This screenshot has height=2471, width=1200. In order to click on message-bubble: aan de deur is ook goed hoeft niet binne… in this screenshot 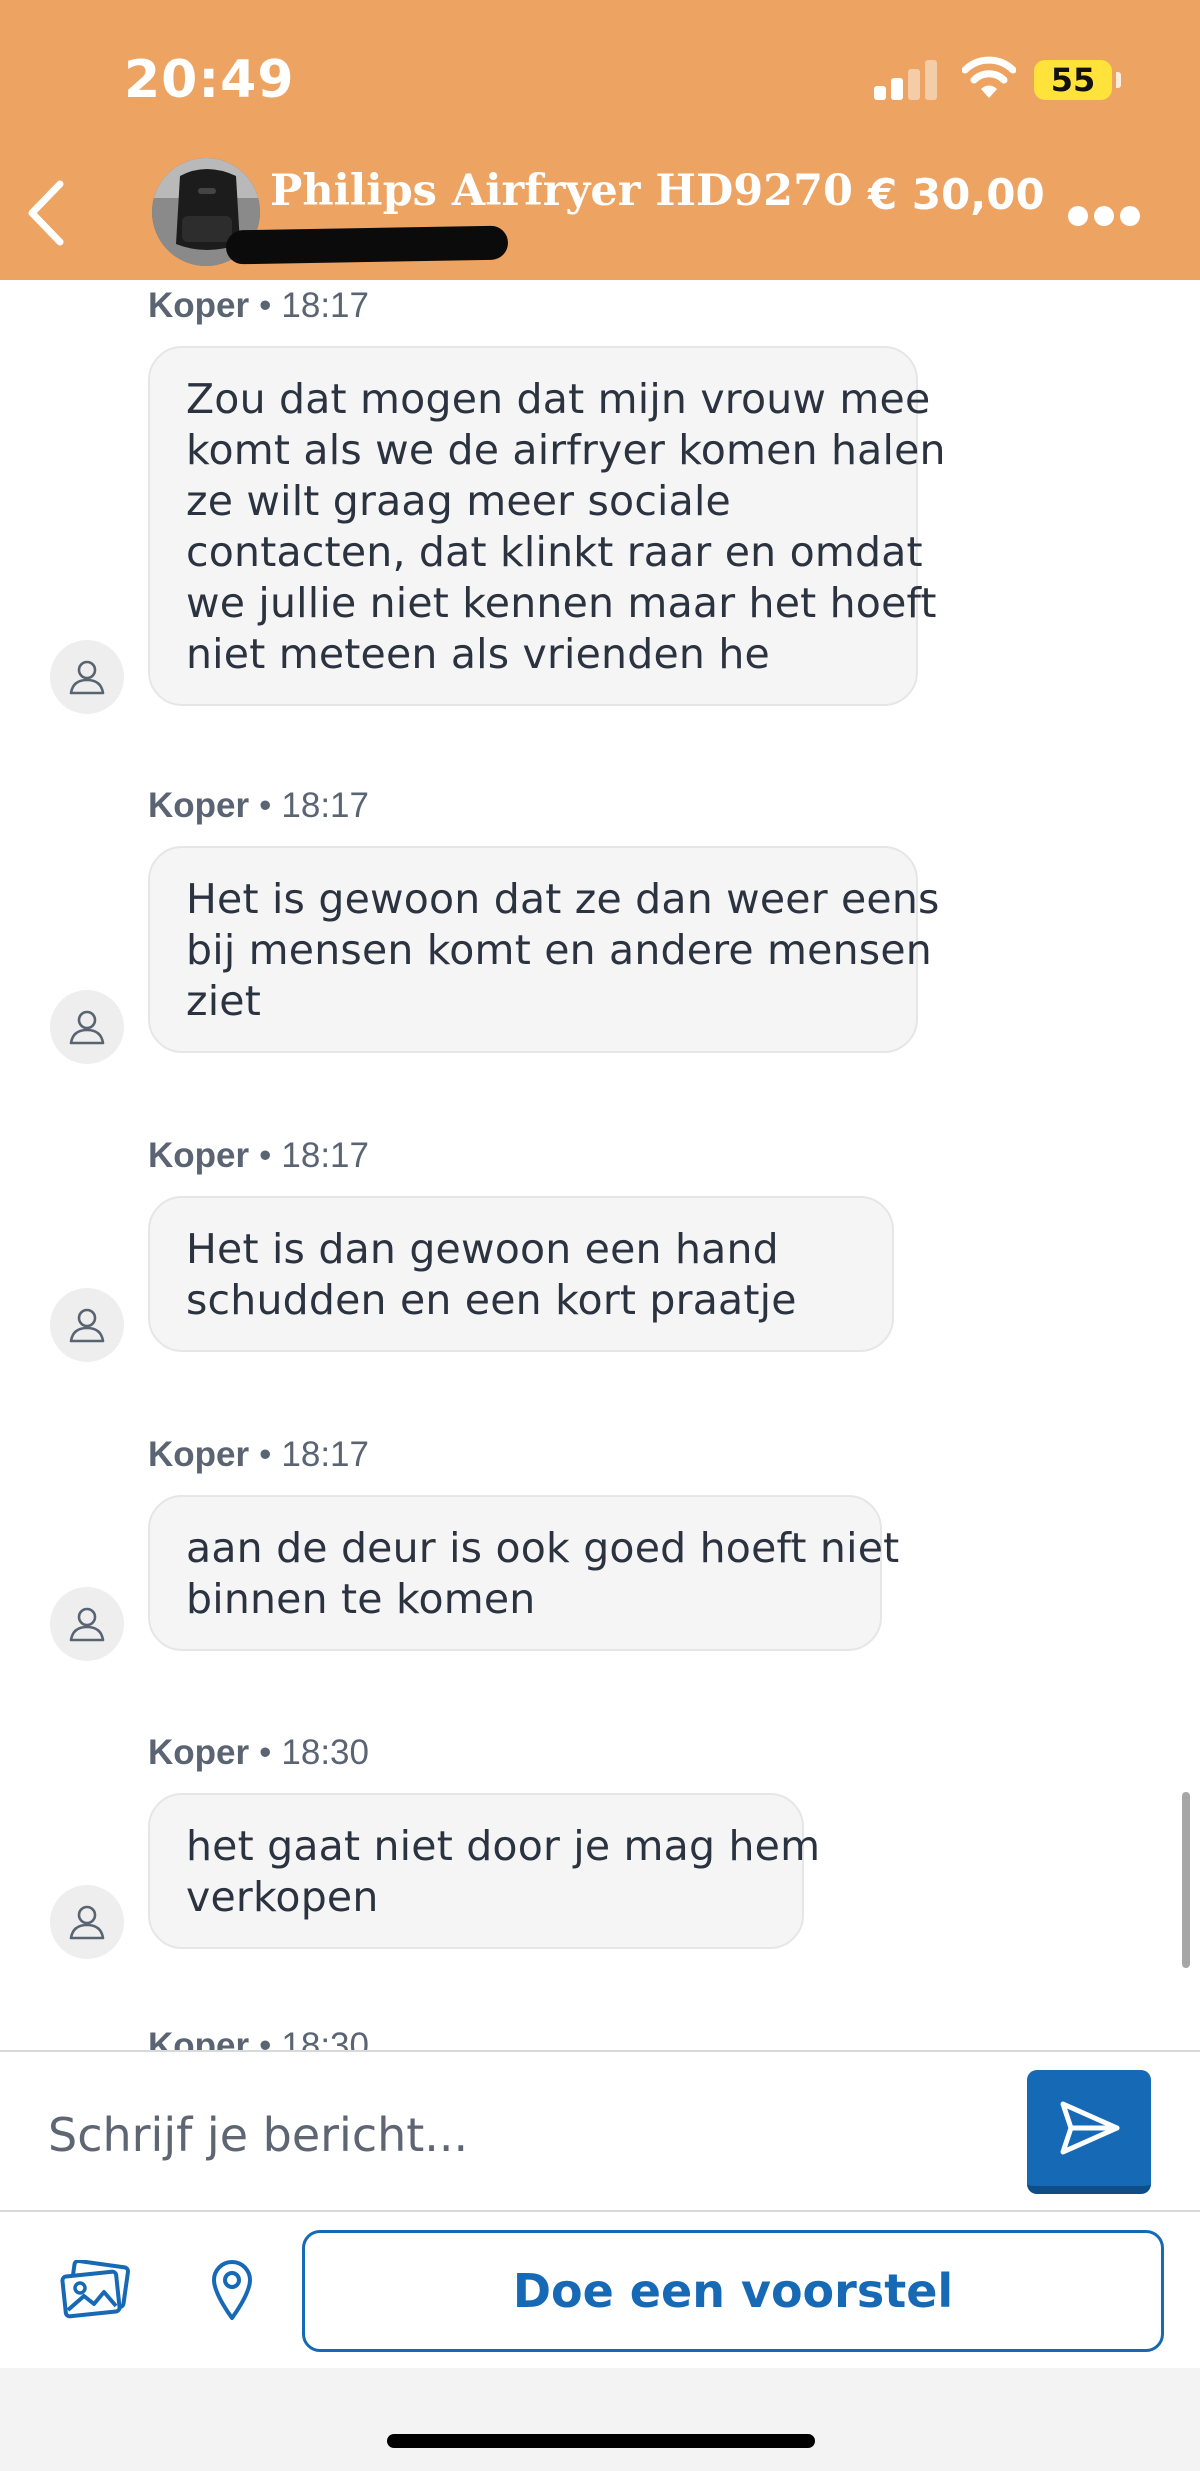, I will do `click(524, 1573)`.